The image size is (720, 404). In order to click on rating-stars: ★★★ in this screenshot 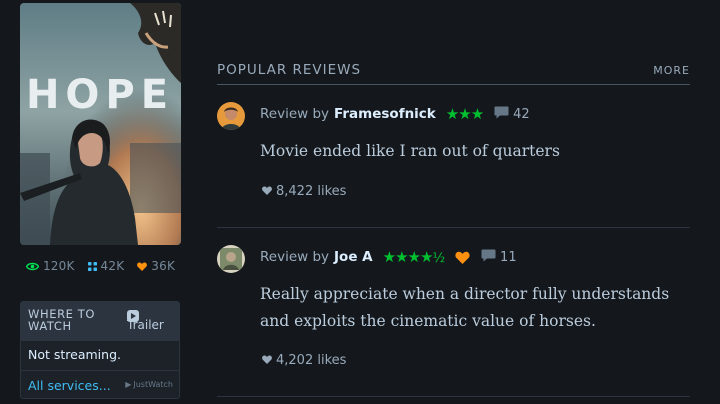, I will do `click(464, 114)`.